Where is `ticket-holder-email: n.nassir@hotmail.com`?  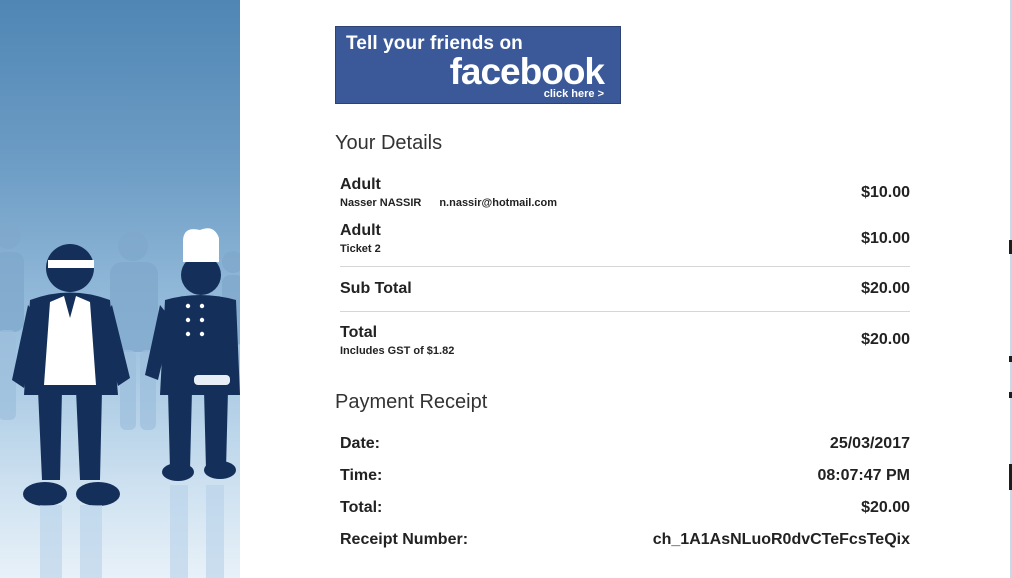 ticket-holder-email: n.nassir@hotmail.com is located at coordinates (498, 203).